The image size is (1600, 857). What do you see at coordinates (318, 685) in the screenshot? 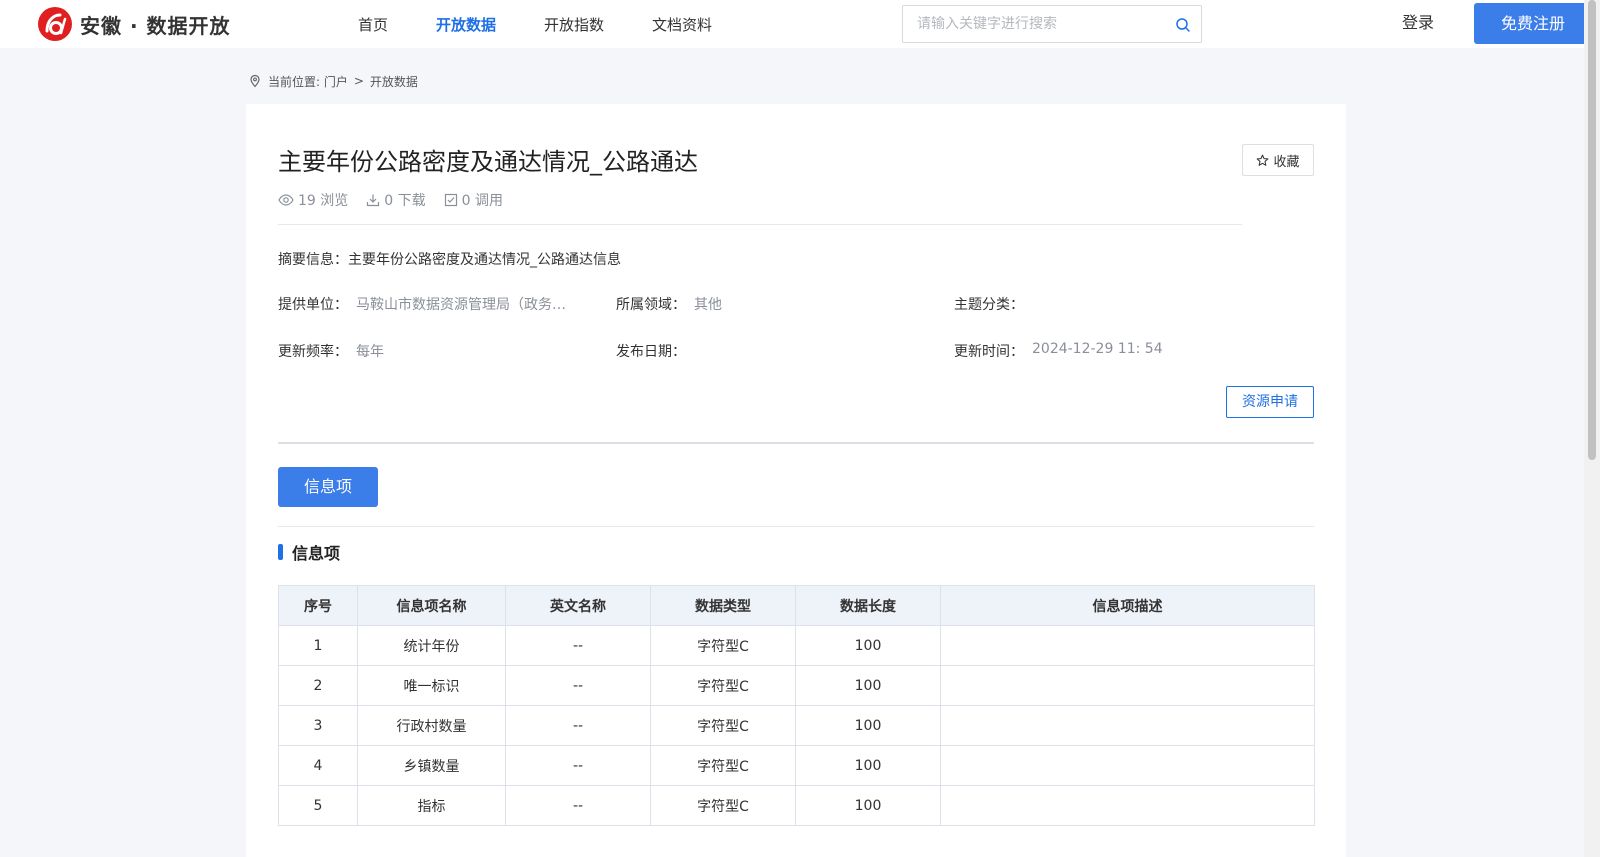
I see `cell-index: 2` at bounding box center [318, 685].